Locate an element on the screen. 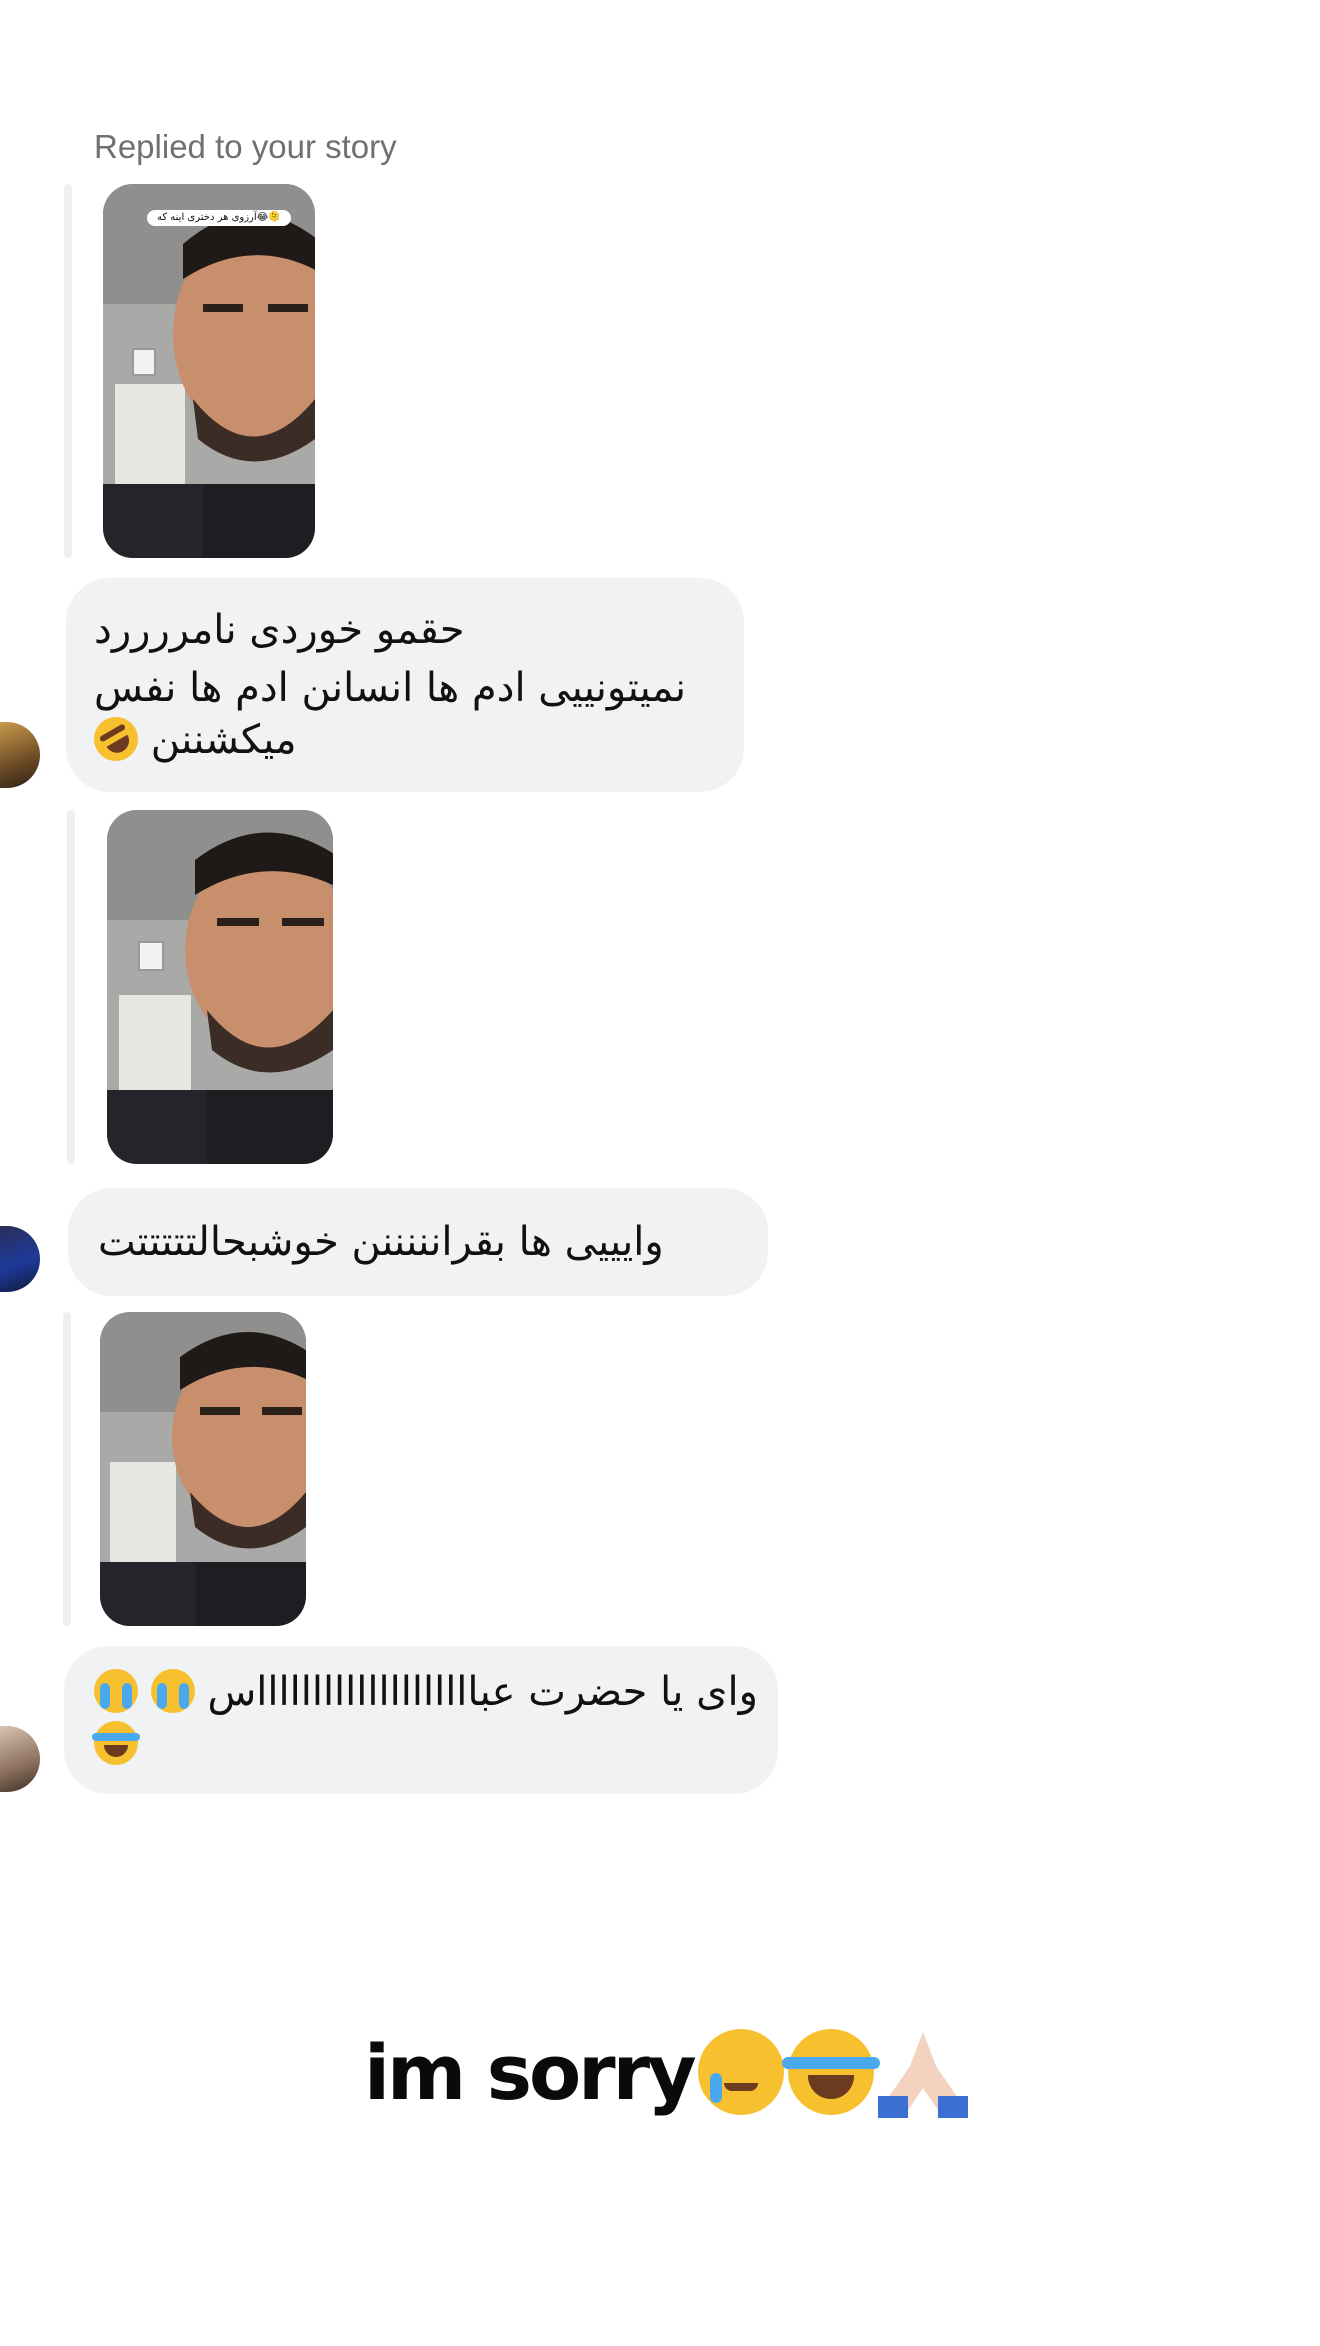 This screenshot has width=1320, height=2346. story-thumbnail: آرزوی هر دختری اینه که😂🫠 is located at coordinates (209, 371).